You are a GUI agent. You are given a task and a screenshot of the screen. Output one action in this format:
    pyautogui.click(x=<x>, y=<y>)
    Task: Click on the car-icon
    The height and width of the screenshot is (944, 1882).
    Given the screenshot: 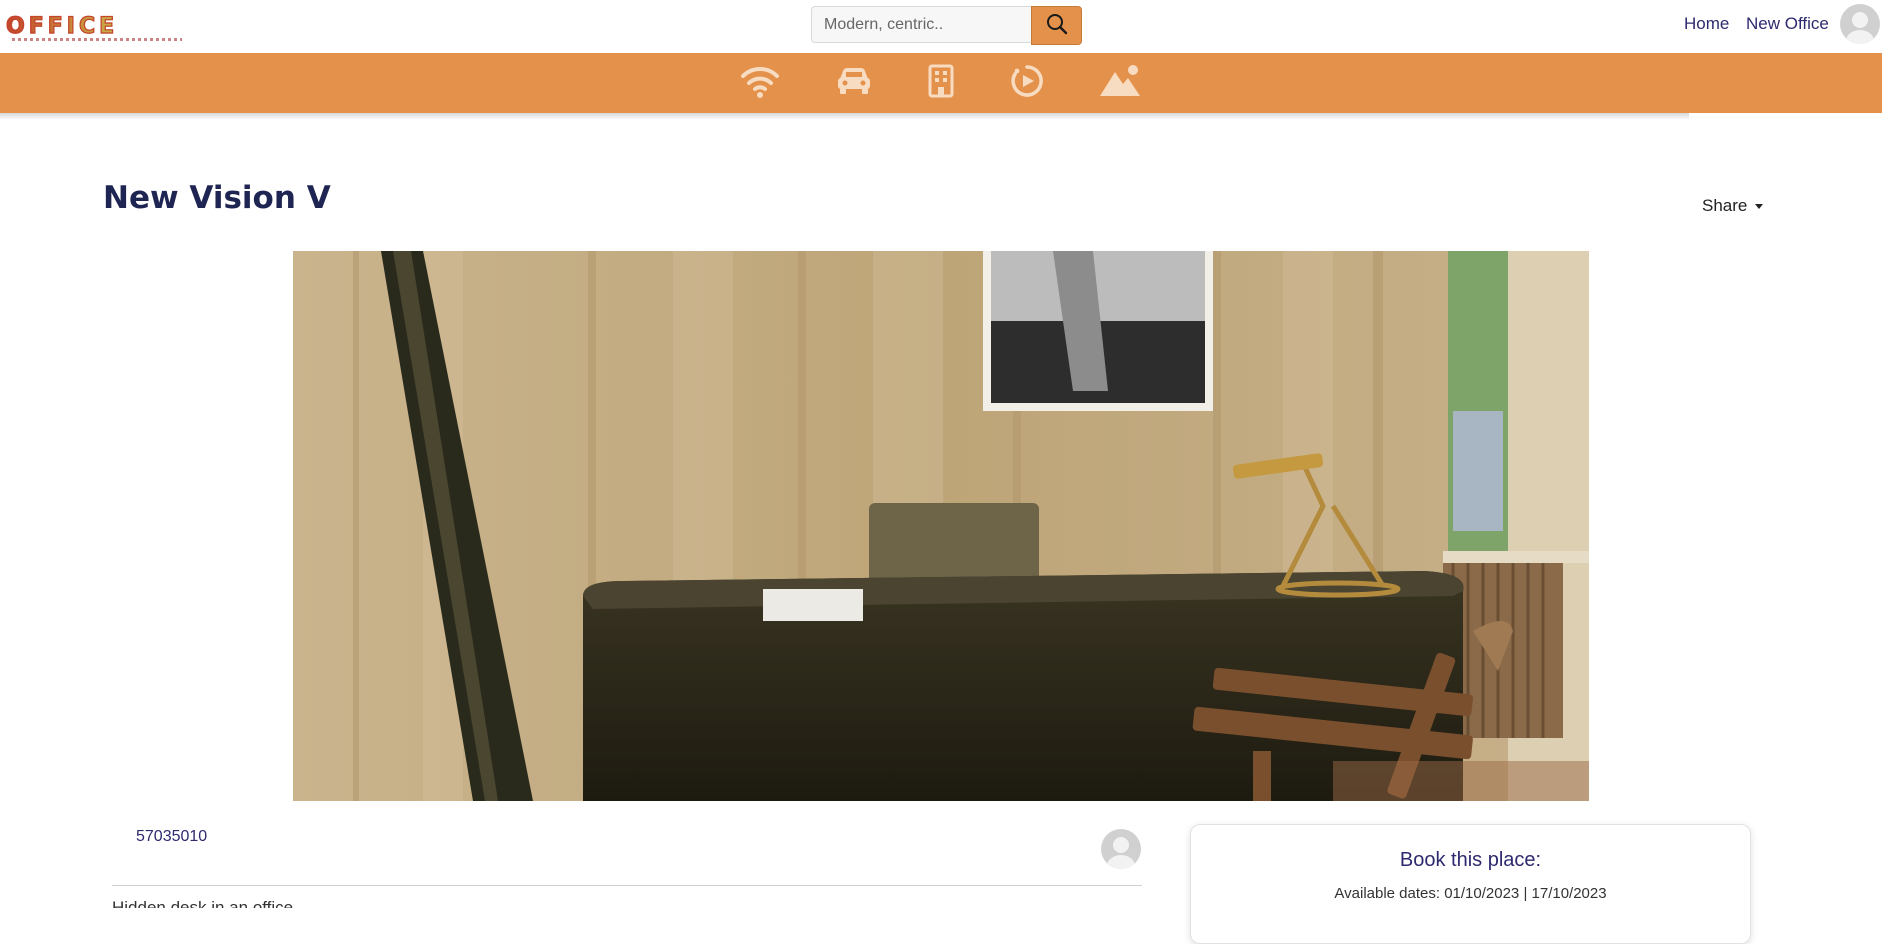 What is the action you would take?
    pyautogui.click(x=854, y=83)
    